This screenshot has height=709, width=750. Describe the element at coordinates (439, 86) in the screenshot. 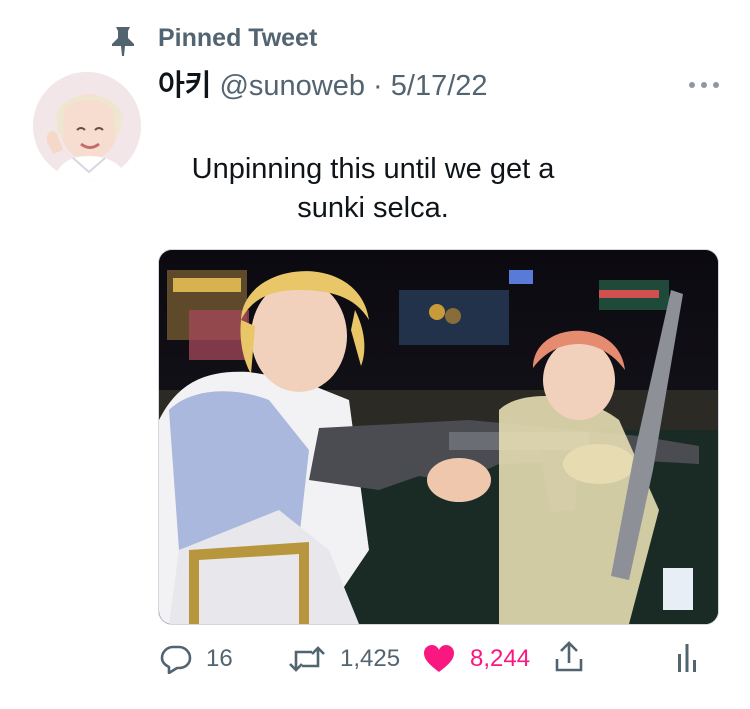

I see `tweet-date: 5/17/22` at that location.